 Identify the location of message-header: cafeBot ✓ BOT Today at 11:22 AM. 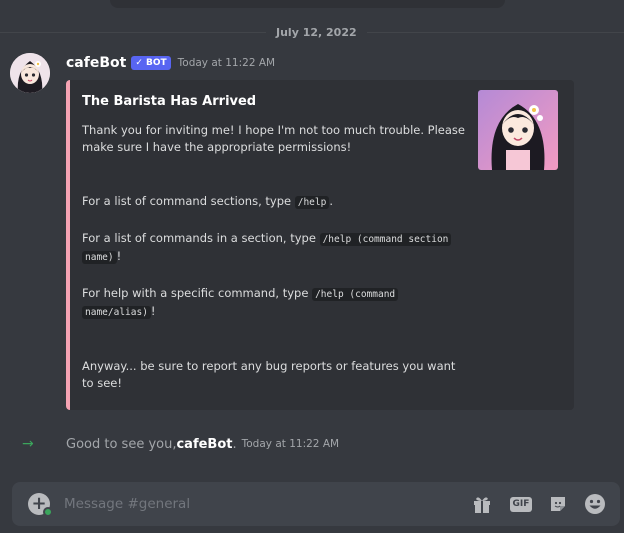
(170, 63).